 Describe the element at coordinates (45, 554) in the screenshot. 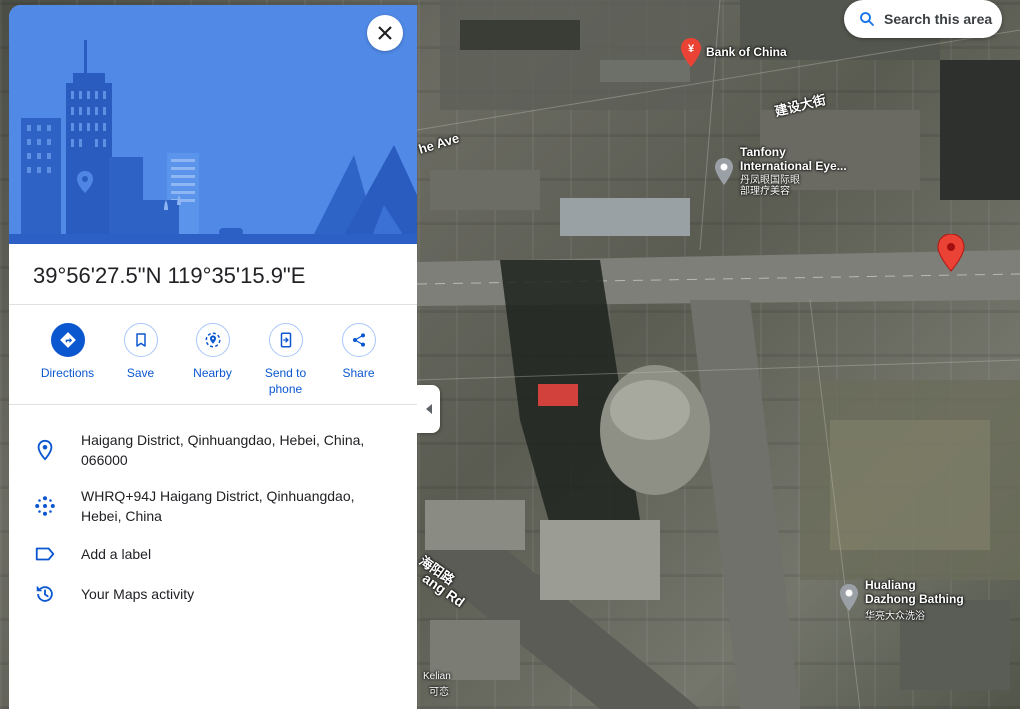

I see `label-icon` at that location.